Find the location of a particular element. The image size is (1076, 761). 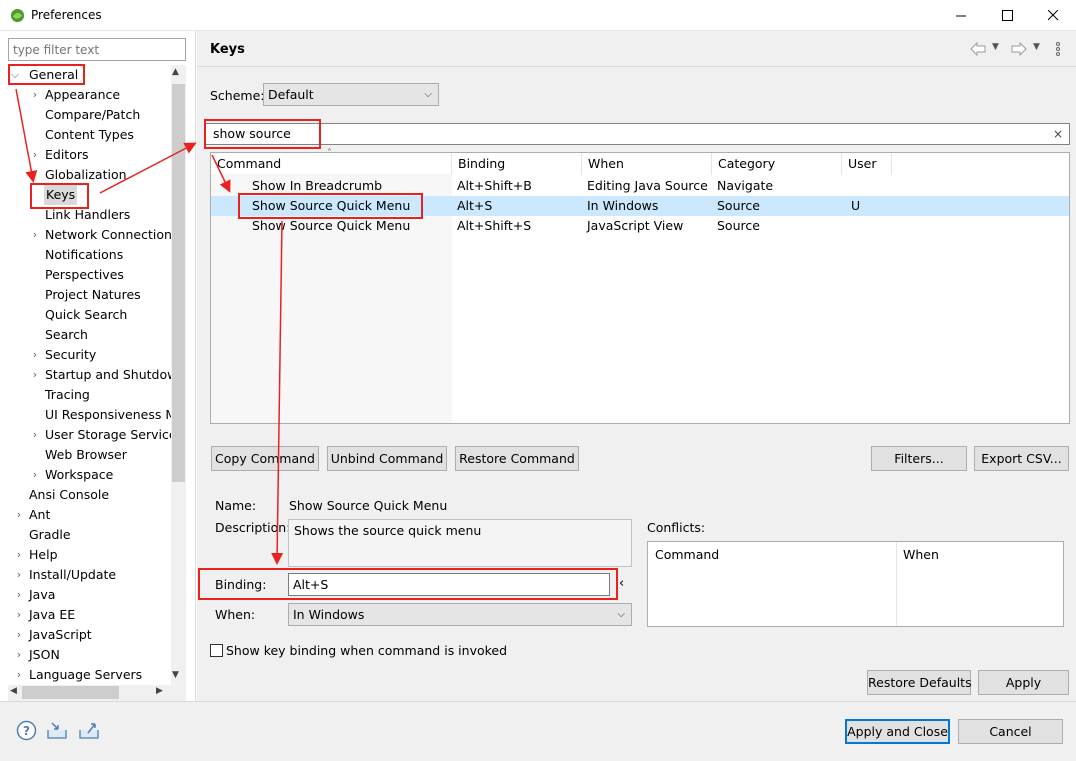

show-binding-checkbox is located at coordinates (216, 650).